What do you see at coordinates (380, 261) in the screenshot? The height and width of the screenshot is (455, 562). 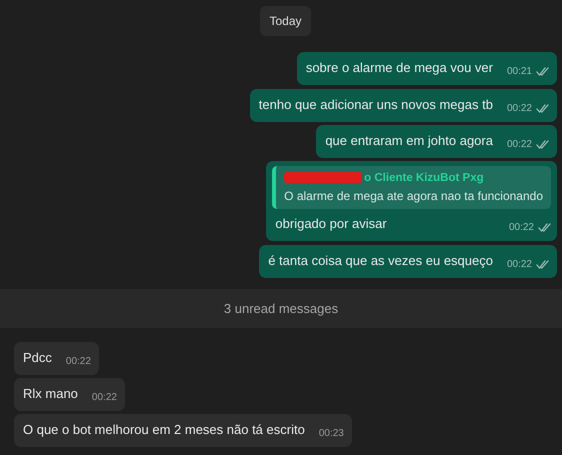 I see `message-text: é tanta coisa que as vezes eu esqueço` at bounding box center [380, 261].